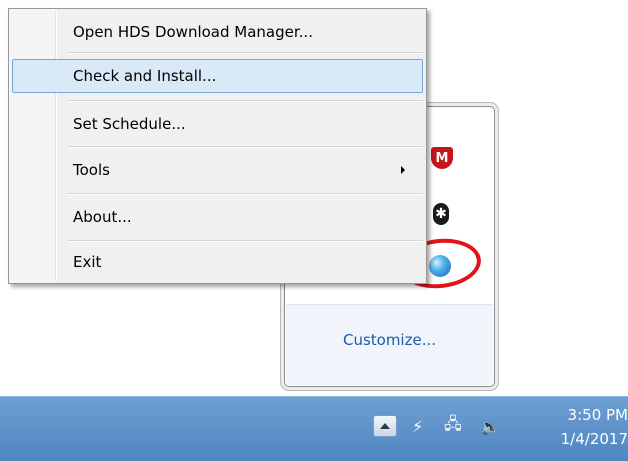 The height and width of the screenshot is (461, 628). I want to click on volume-icon: 🔈, so click(490, 426).